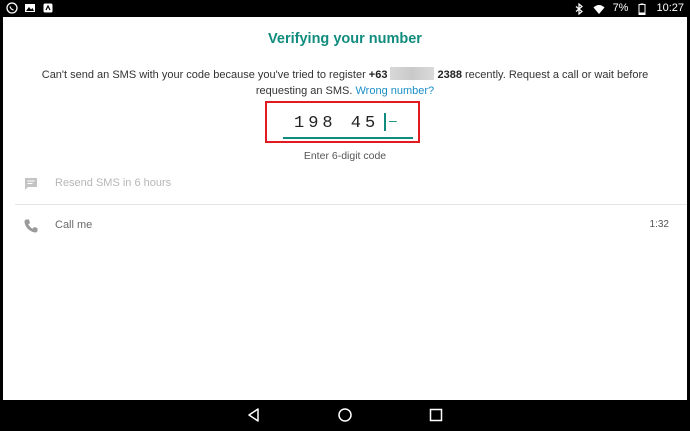  I want to click on wifi-icon, so click(599, 9).